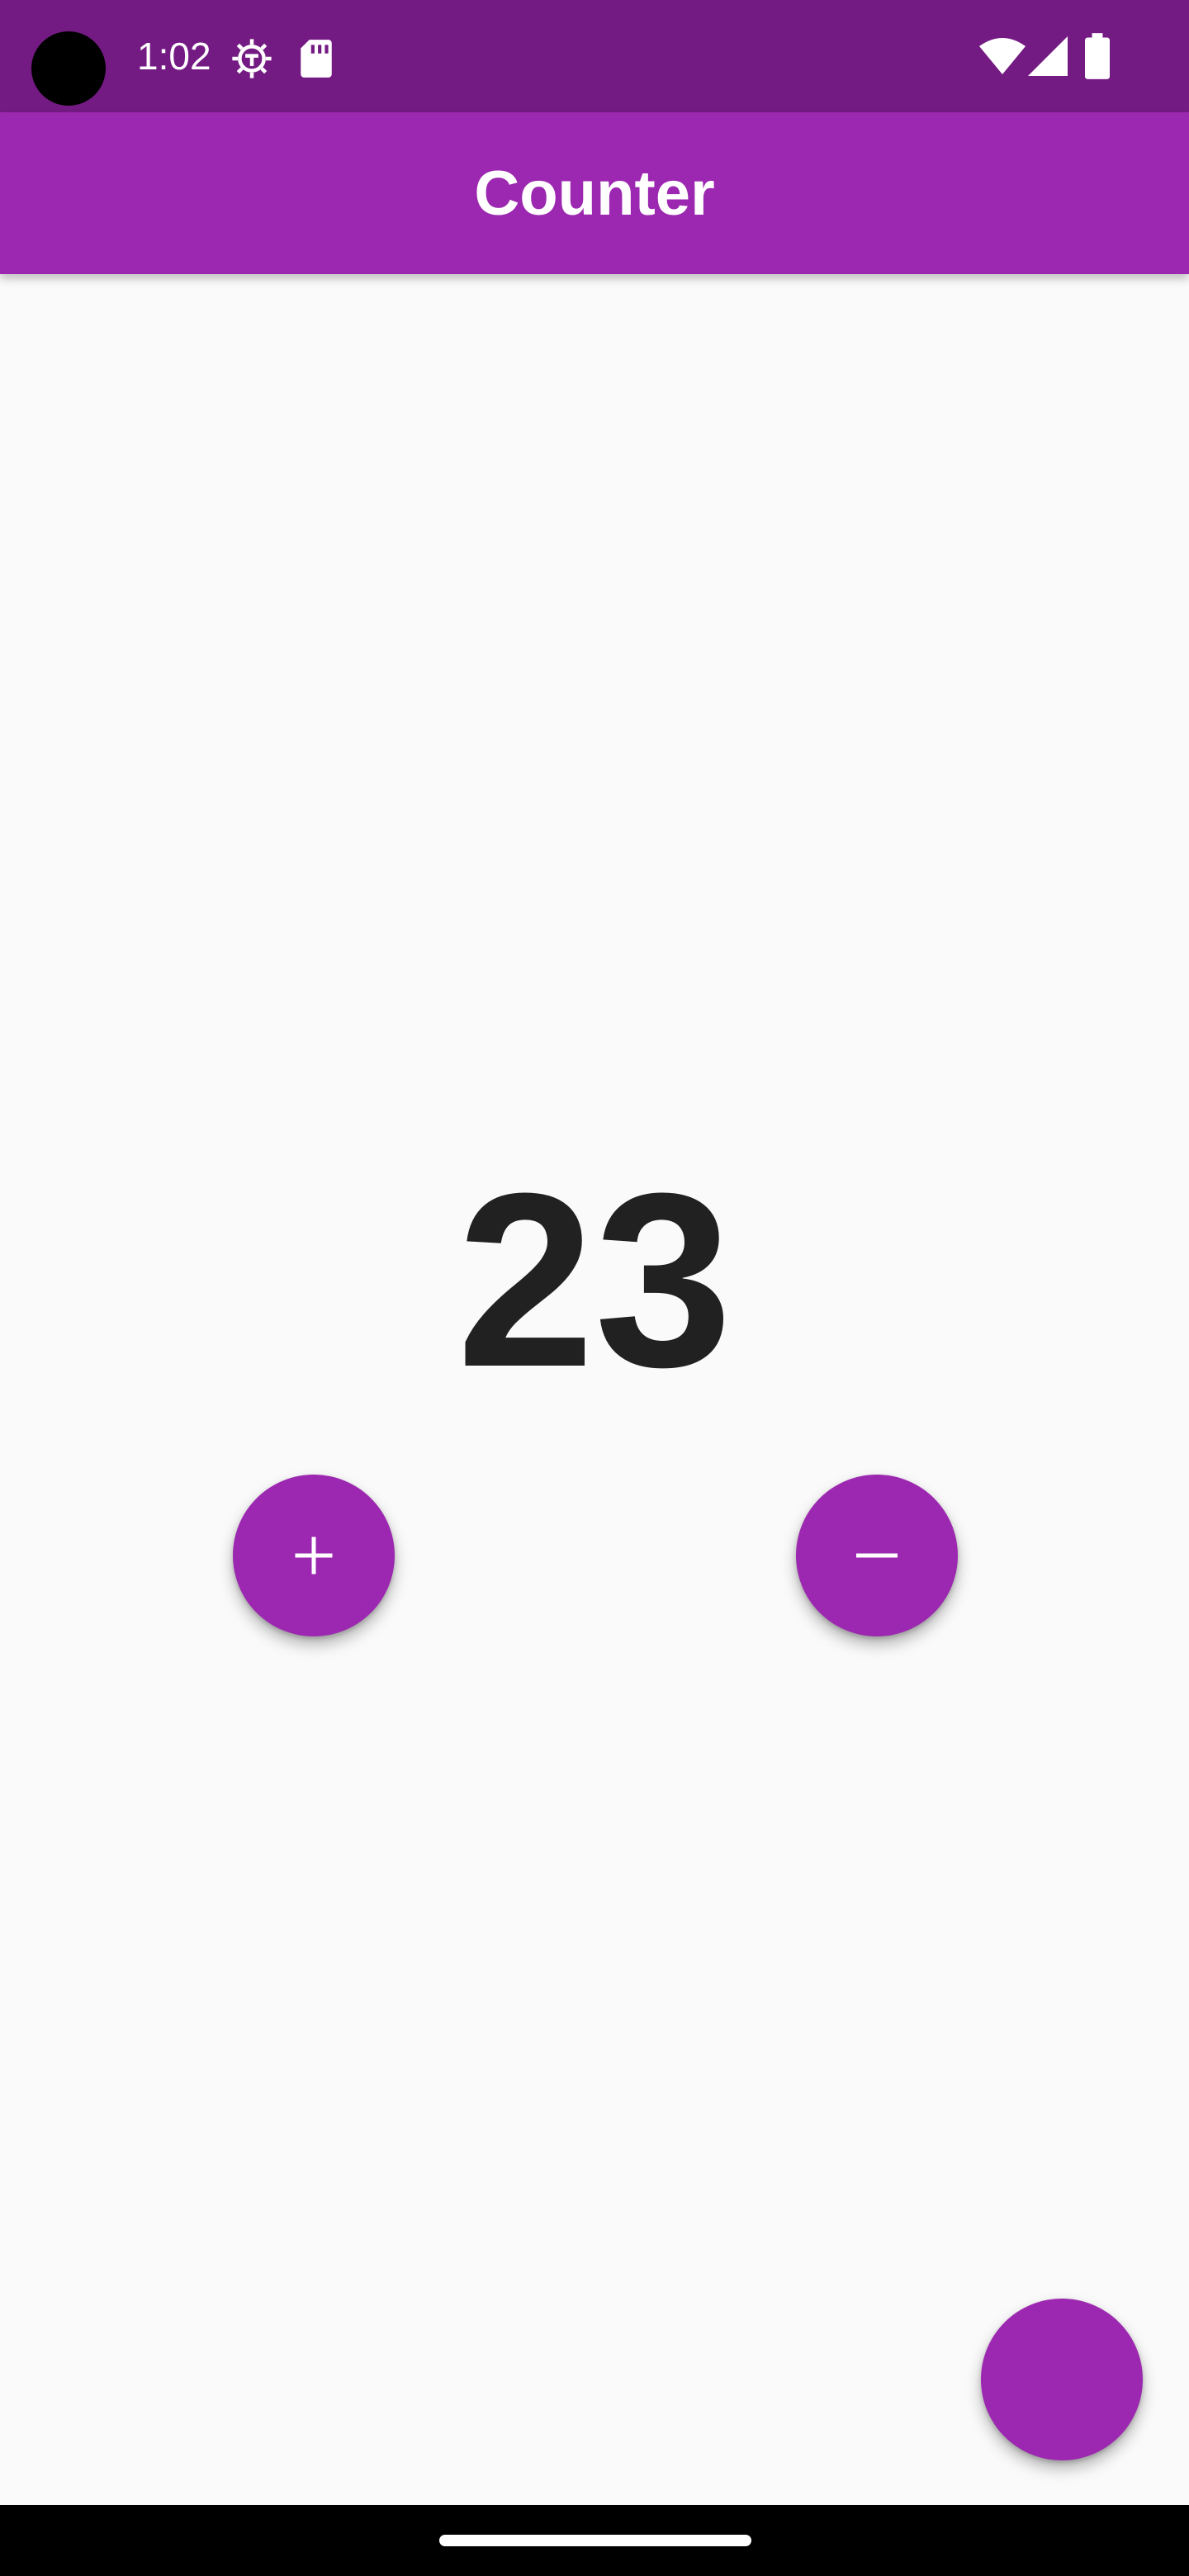 The width and height of the screenshot is (1189, 2576). I want to click on plus-icon, so click(314, 1555).